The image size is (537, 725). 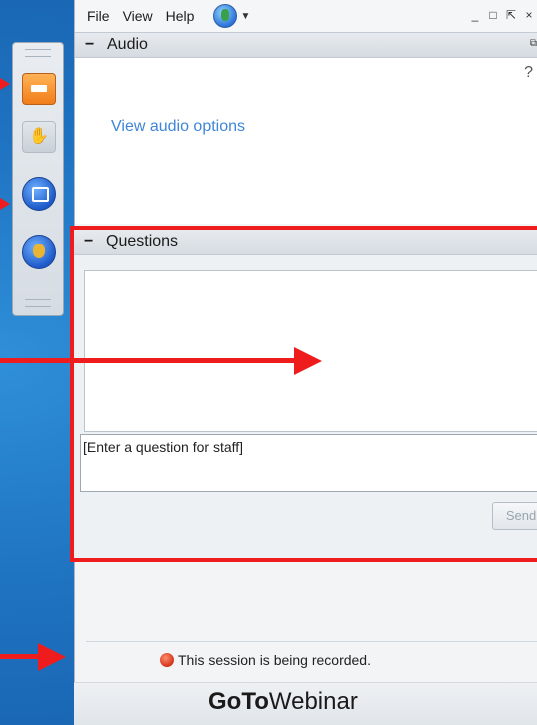 I want to click on screen-view-button, so click(x=39, y=194).